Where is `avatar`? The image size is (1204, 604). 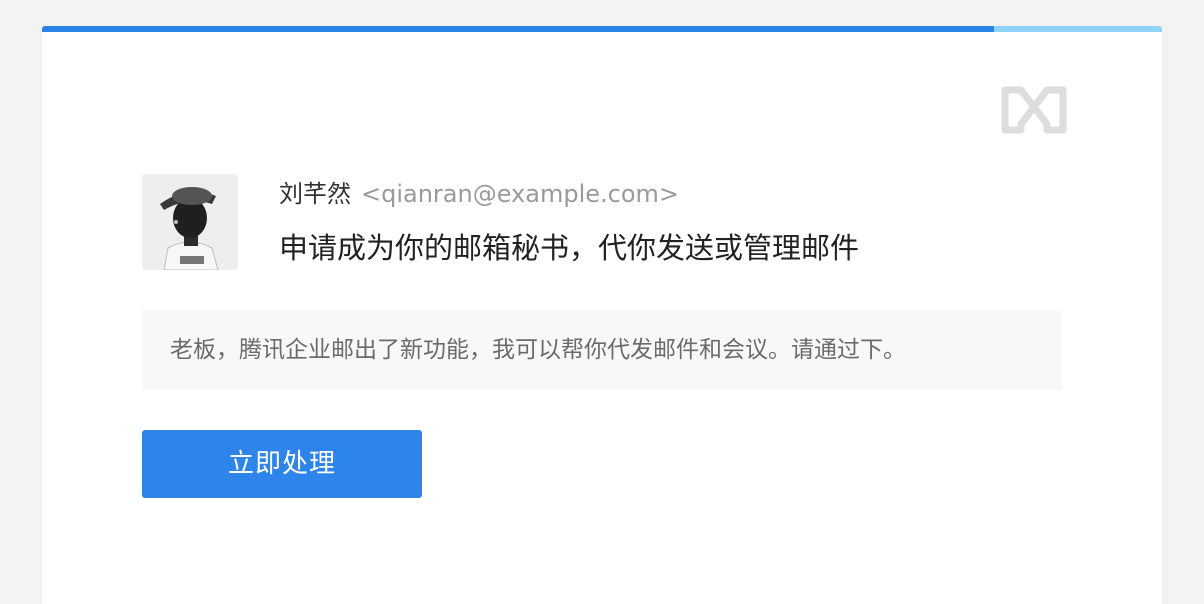 avatar is located at coordinates (190, 222).